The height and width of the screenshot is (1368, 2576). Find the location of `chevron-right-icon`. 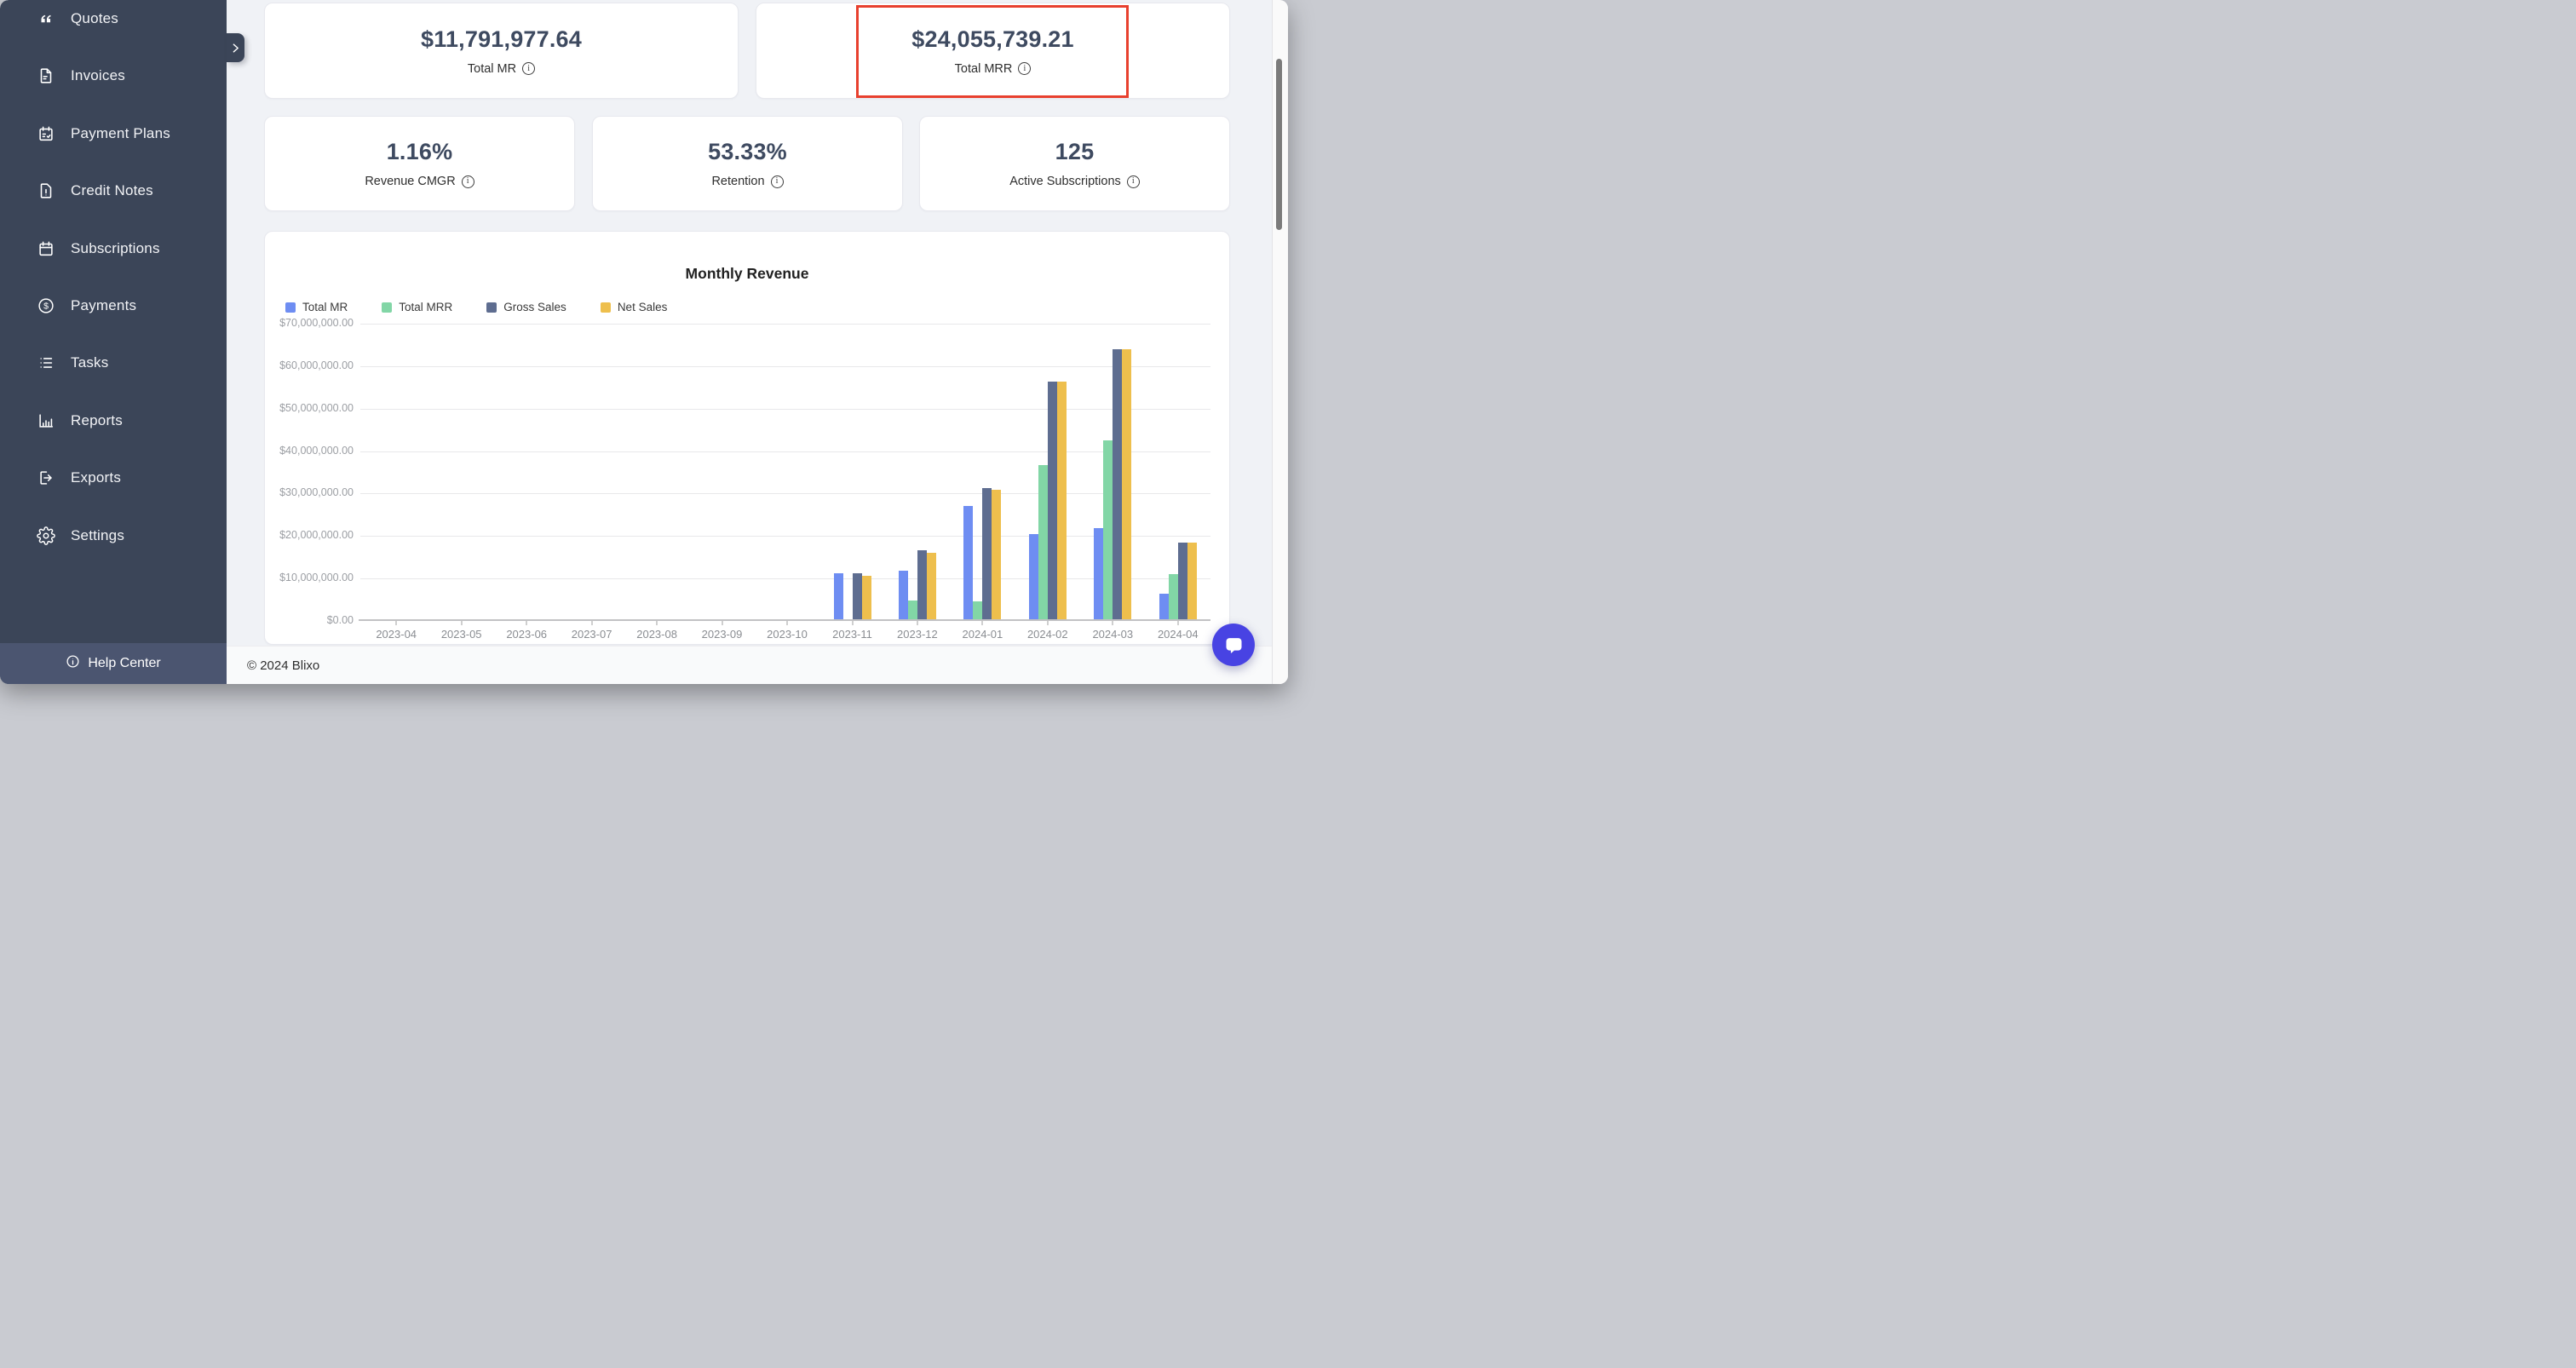

chevron-right-icon is located at coordinates (235, 48).